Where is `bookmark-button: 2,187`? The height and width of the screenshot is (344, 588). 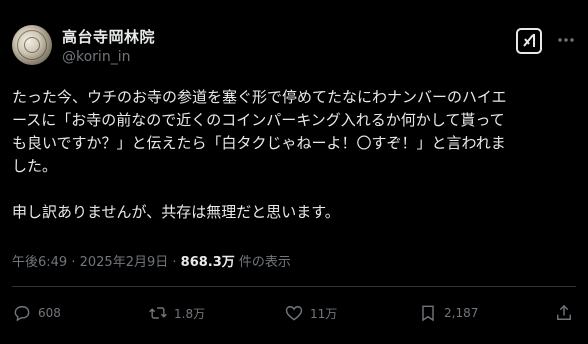
bookmark-button: 2,187 is located at coordinates (448, 313).